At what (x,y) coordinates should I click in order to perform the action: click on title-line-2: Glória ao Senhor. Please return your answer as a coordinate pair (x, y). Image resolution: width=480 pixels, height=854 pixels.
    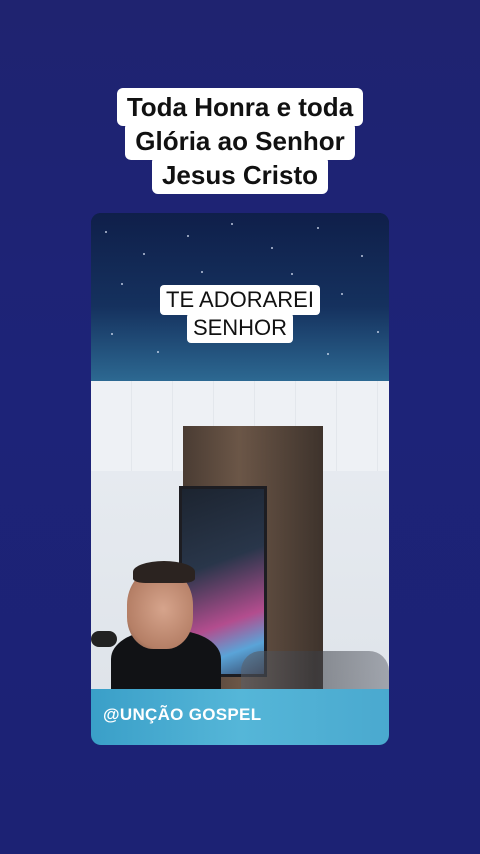
    Looking at the image, I should click on (240, 141).